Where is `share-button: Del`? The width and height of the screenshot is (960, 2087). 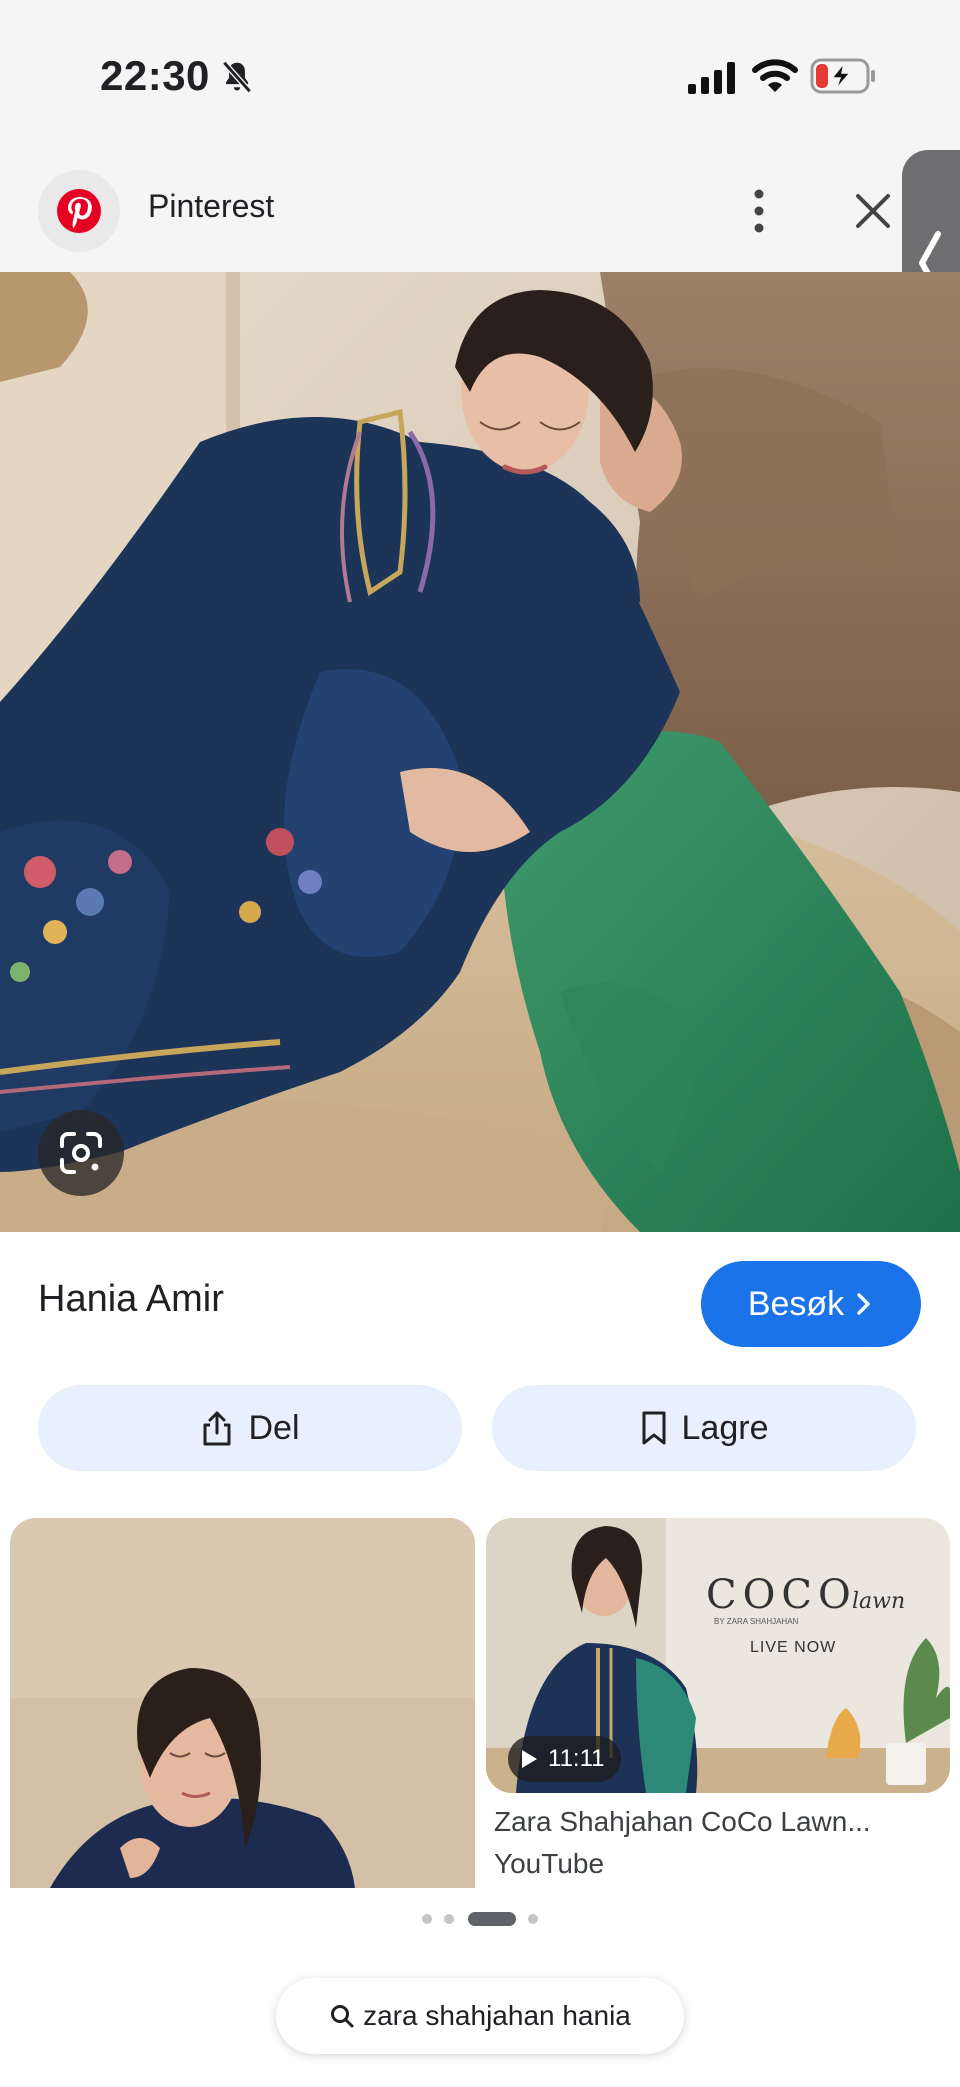 share-button: Del is located at coordinates (250, 1428).